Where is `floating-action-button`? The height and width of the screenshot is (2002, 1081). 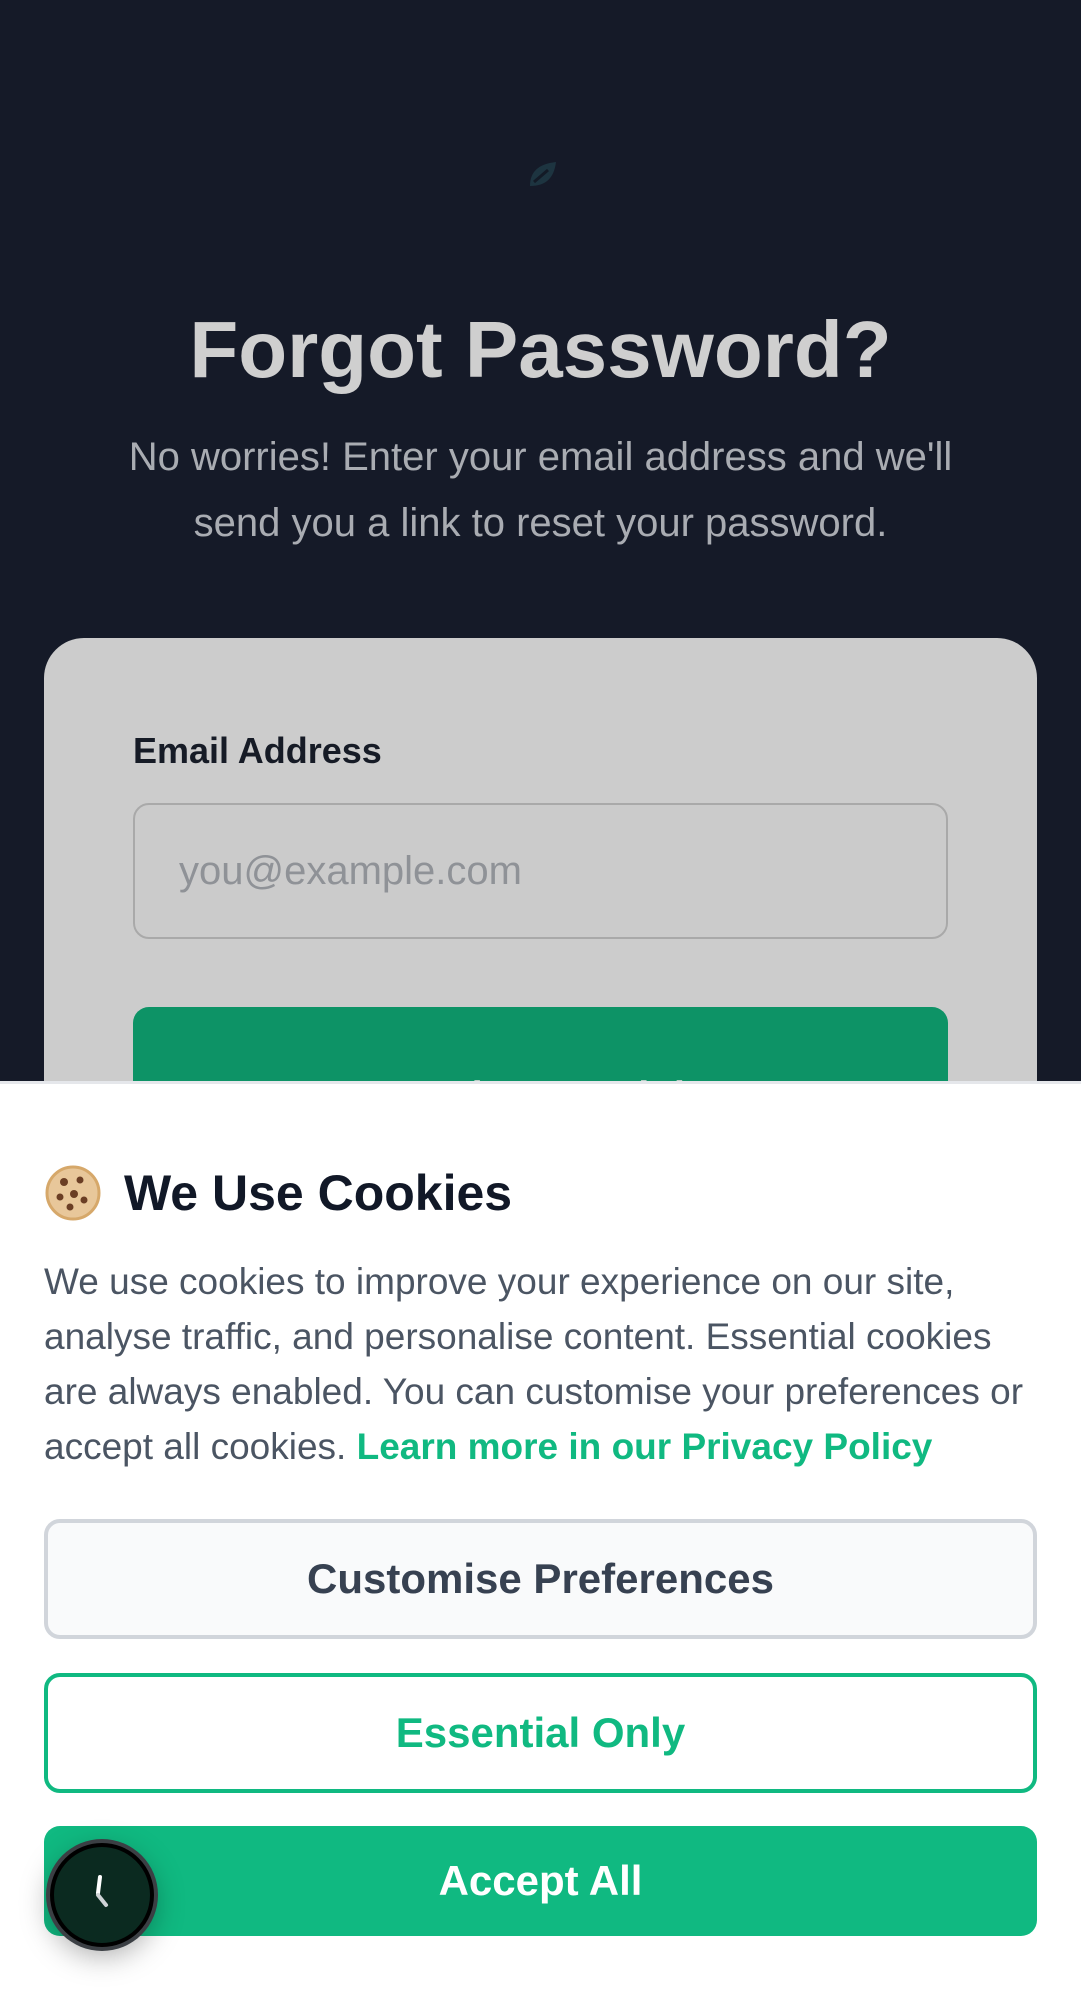 floating-action-button is located at coordinates (102, 1895).